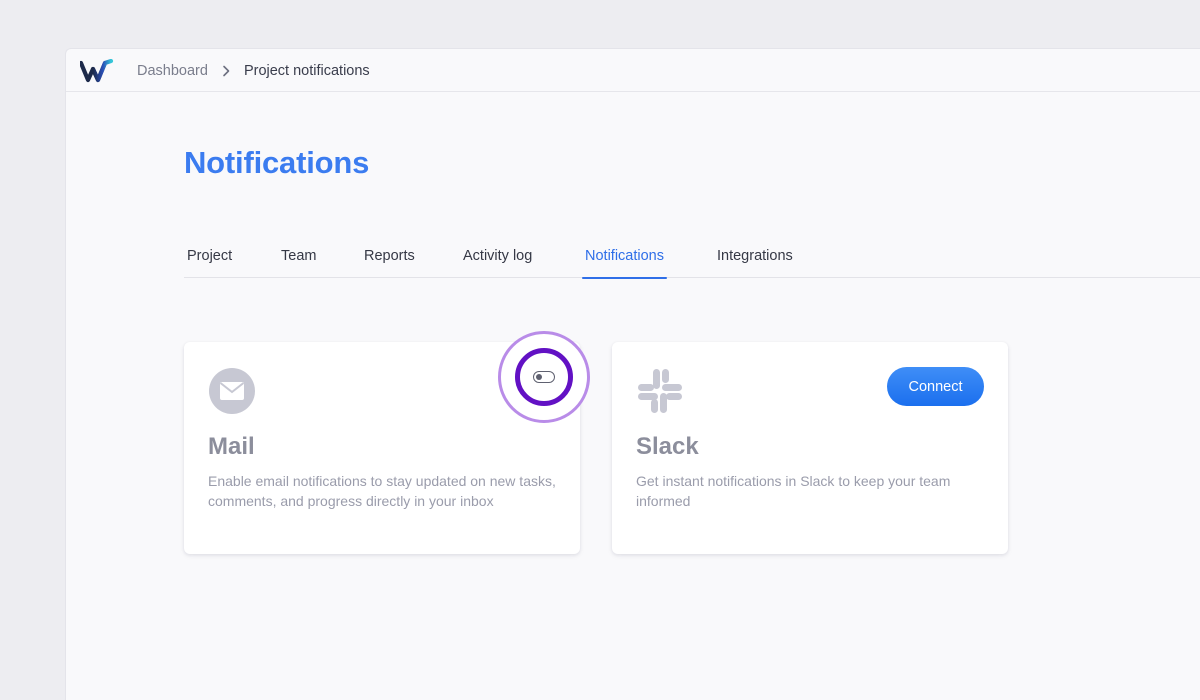 The image size is (1200, 700). I want to click on tab-activity-log: Activity log, so click(497, 258).